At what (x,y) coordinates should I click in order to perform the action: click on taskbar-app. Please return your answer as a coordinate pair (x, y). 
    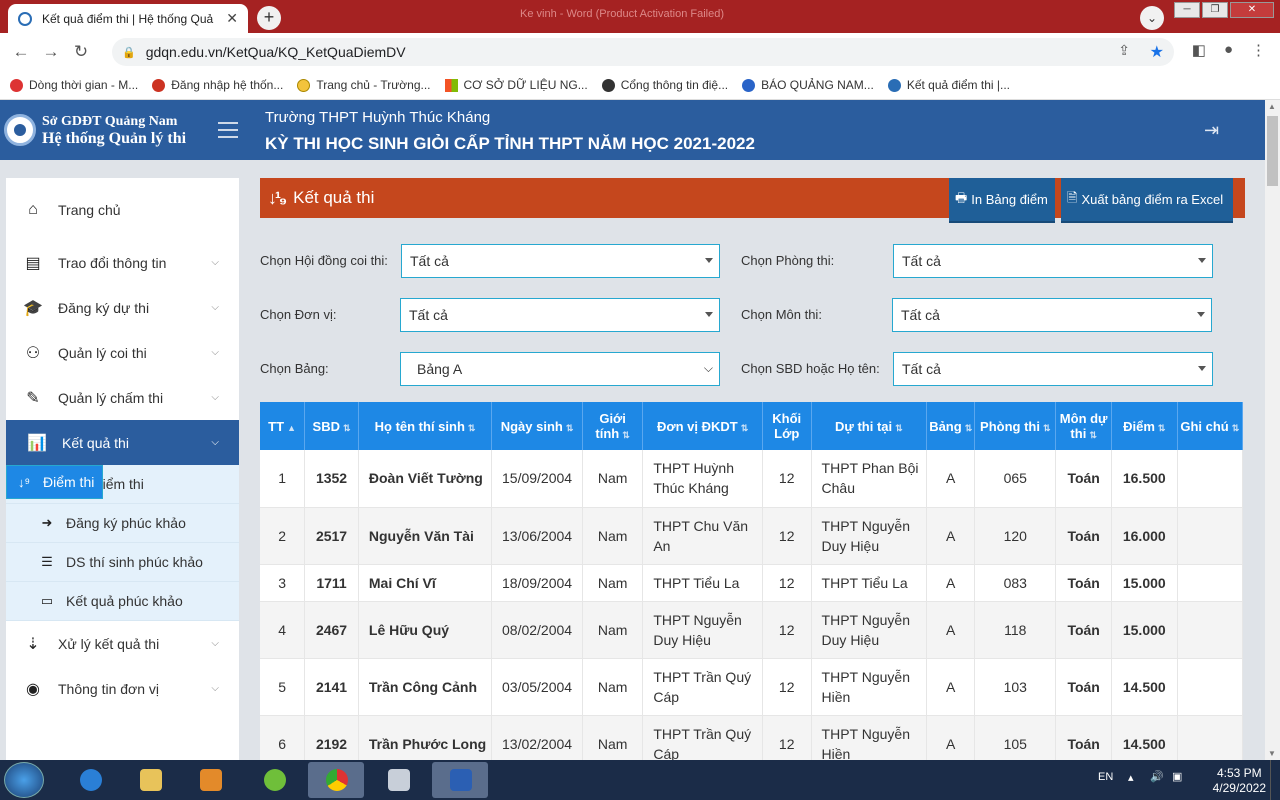
    Looking at the image, I should click on (274, 780).